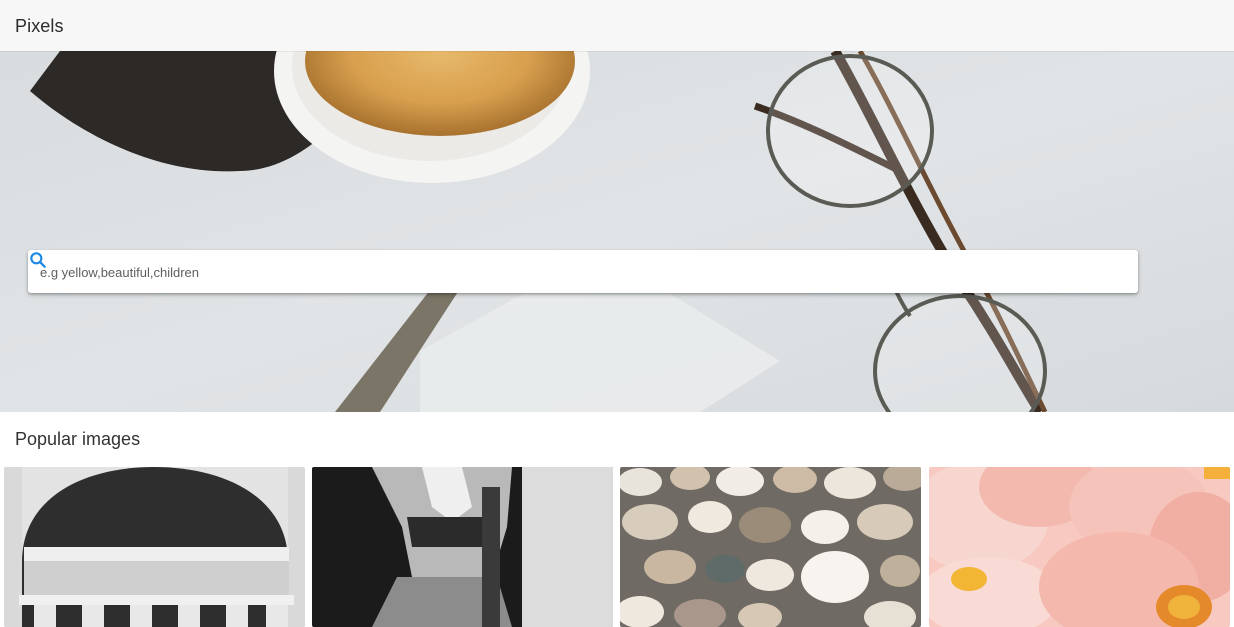  Describe the element at coordinates (462, 547) in the screenshot. I see `gallery-image-woman` at that location.